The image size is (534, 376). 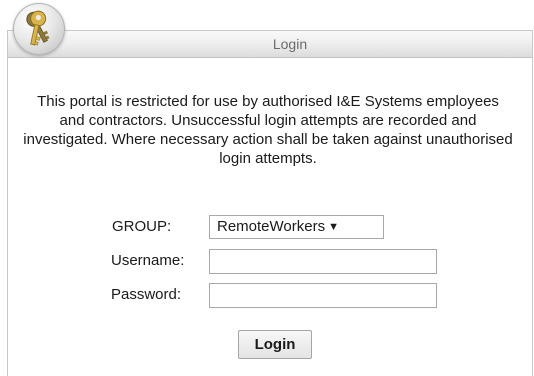 What do you see at coordinates (323, 295) in the screenshot?
I see `password-field` at bounding box center [323, 295].